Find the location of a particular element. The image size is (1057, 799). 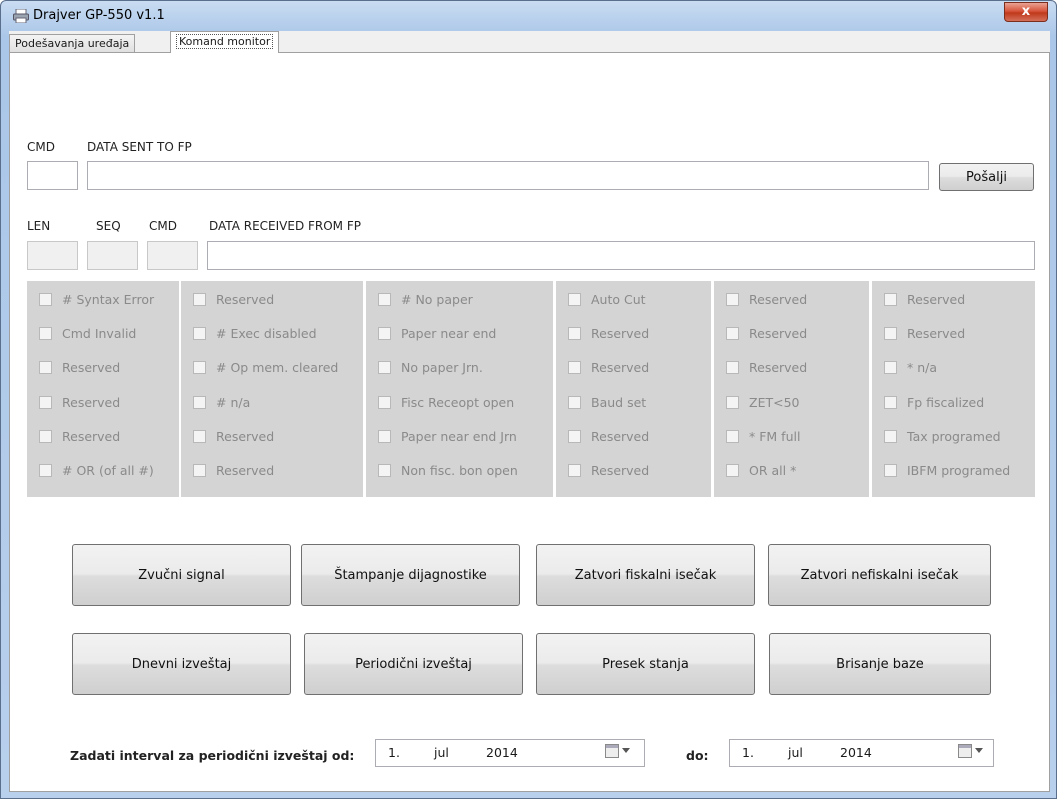

date-to-month: jul is located at coordinates (795, 752).